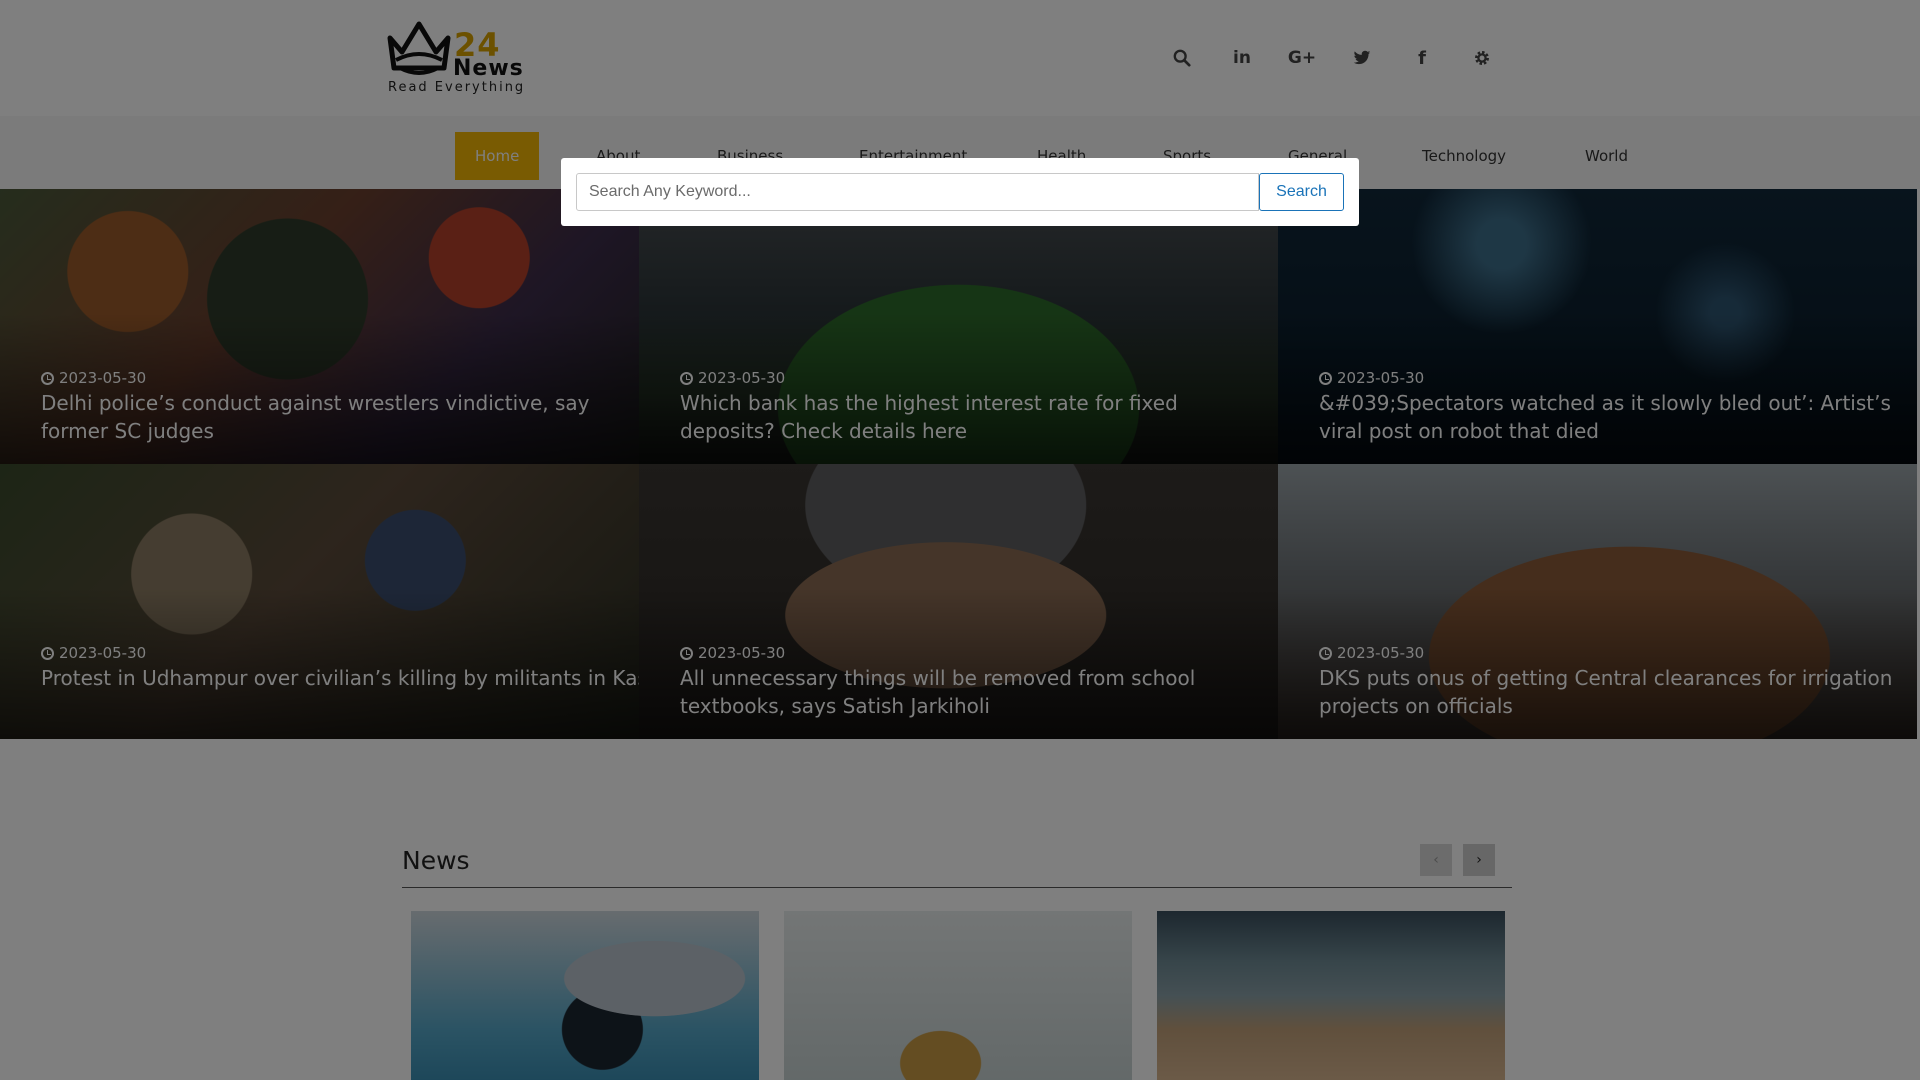 This screenshot has width=1920, height=1080. I want to click on search-modal: Search, so click(960, 192).